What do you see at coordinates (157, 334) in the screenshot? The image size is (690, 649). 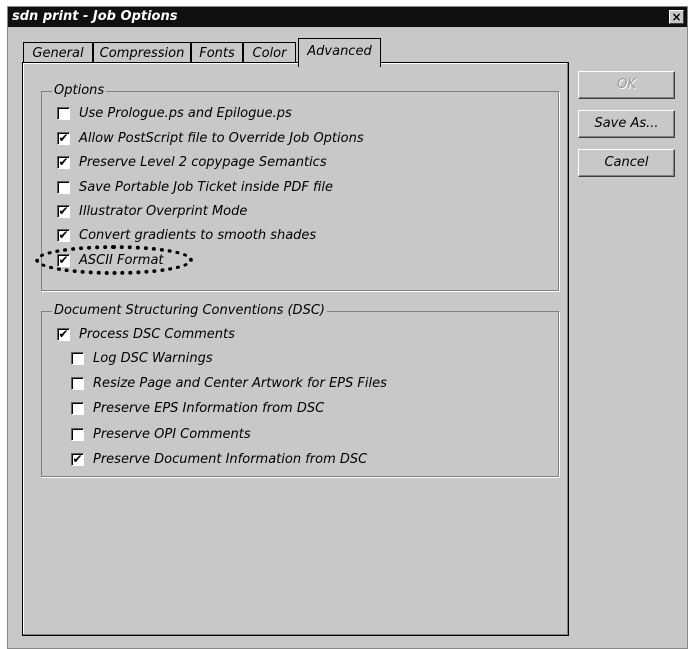 I see `option-label: Process DSC Comments` at bounding box center [157, 334].